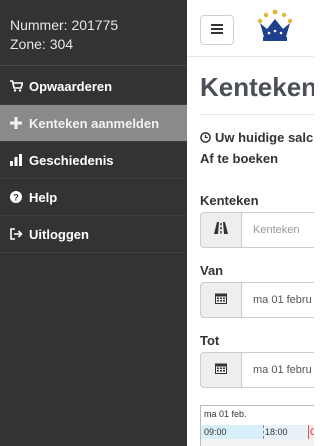  I want to click on timeline-date: ma 01 feb., so click(225, 414).